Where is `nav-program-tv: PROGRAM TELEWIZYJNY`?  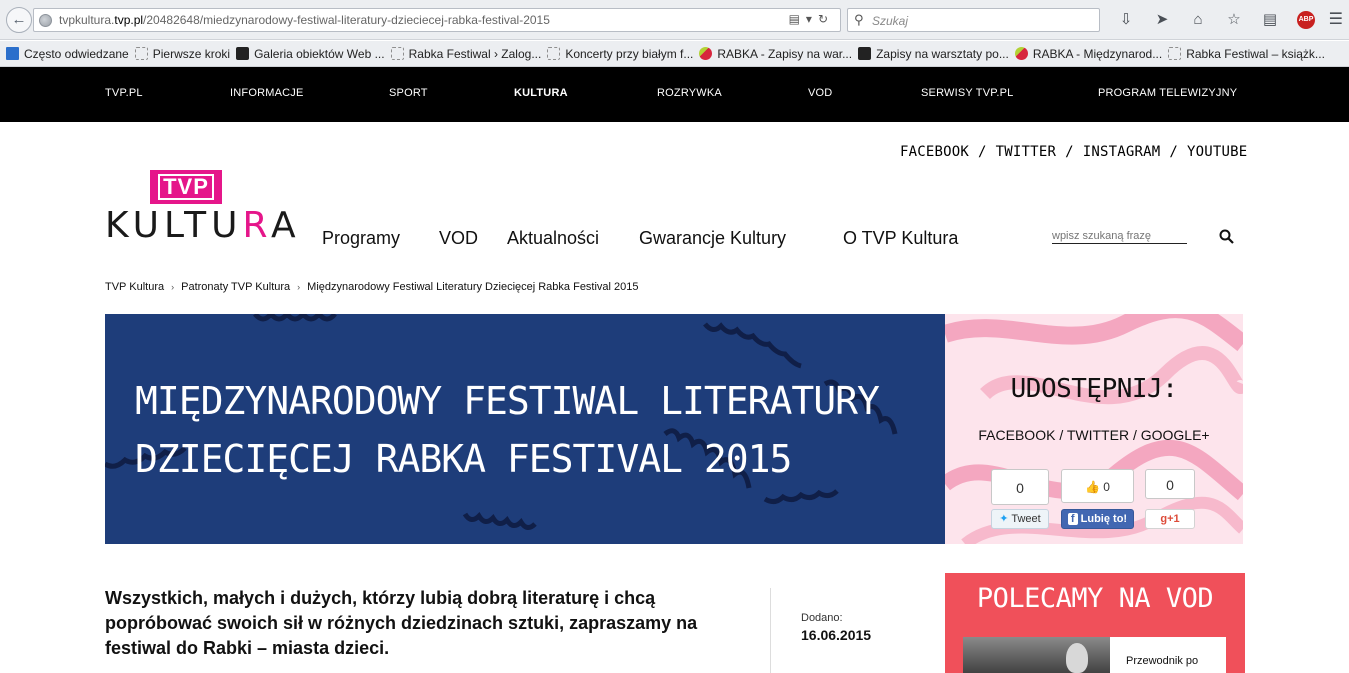
nav-program-tv: PROGRAM TELEWIZYJNY is located at coordinates (1167, 93).